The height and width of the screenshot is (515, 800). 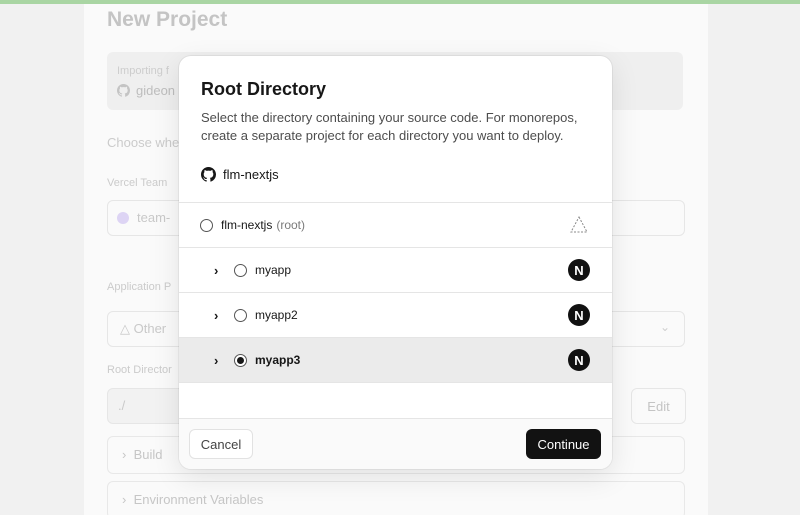 I want to click on import-repo-name: gideon, so click(x=156, y=90).